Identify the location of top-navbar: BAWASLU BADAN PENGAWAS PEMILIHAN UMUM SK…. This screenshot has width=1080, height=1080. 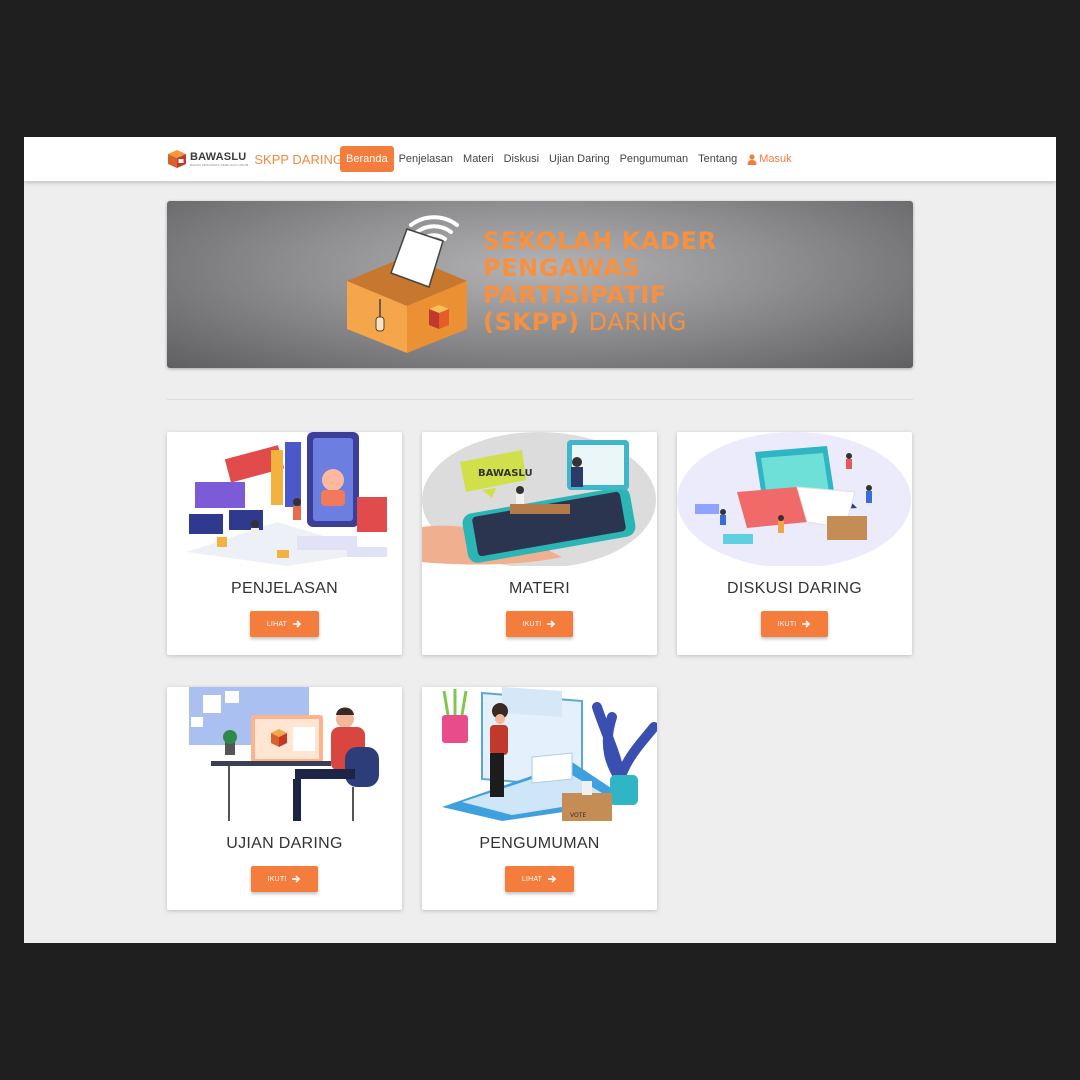
(540, 159).